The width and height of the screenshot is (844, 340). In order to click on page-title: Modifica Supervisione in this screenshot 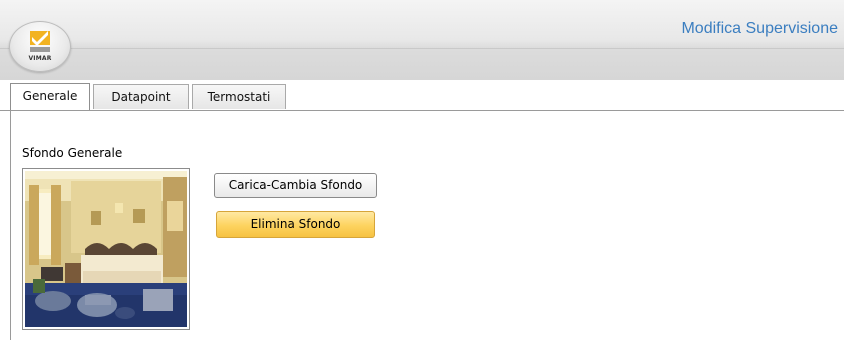, I will do `click(759, 28)`.